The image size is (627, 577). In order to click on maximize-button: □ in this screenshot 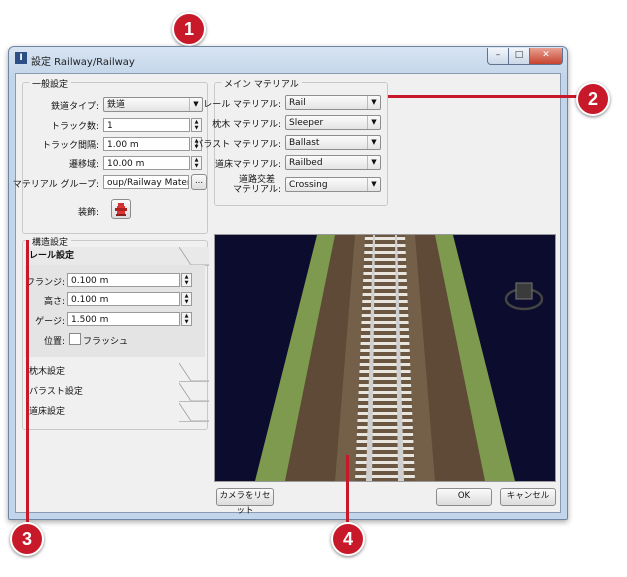, I will do `click(519, 56)`.